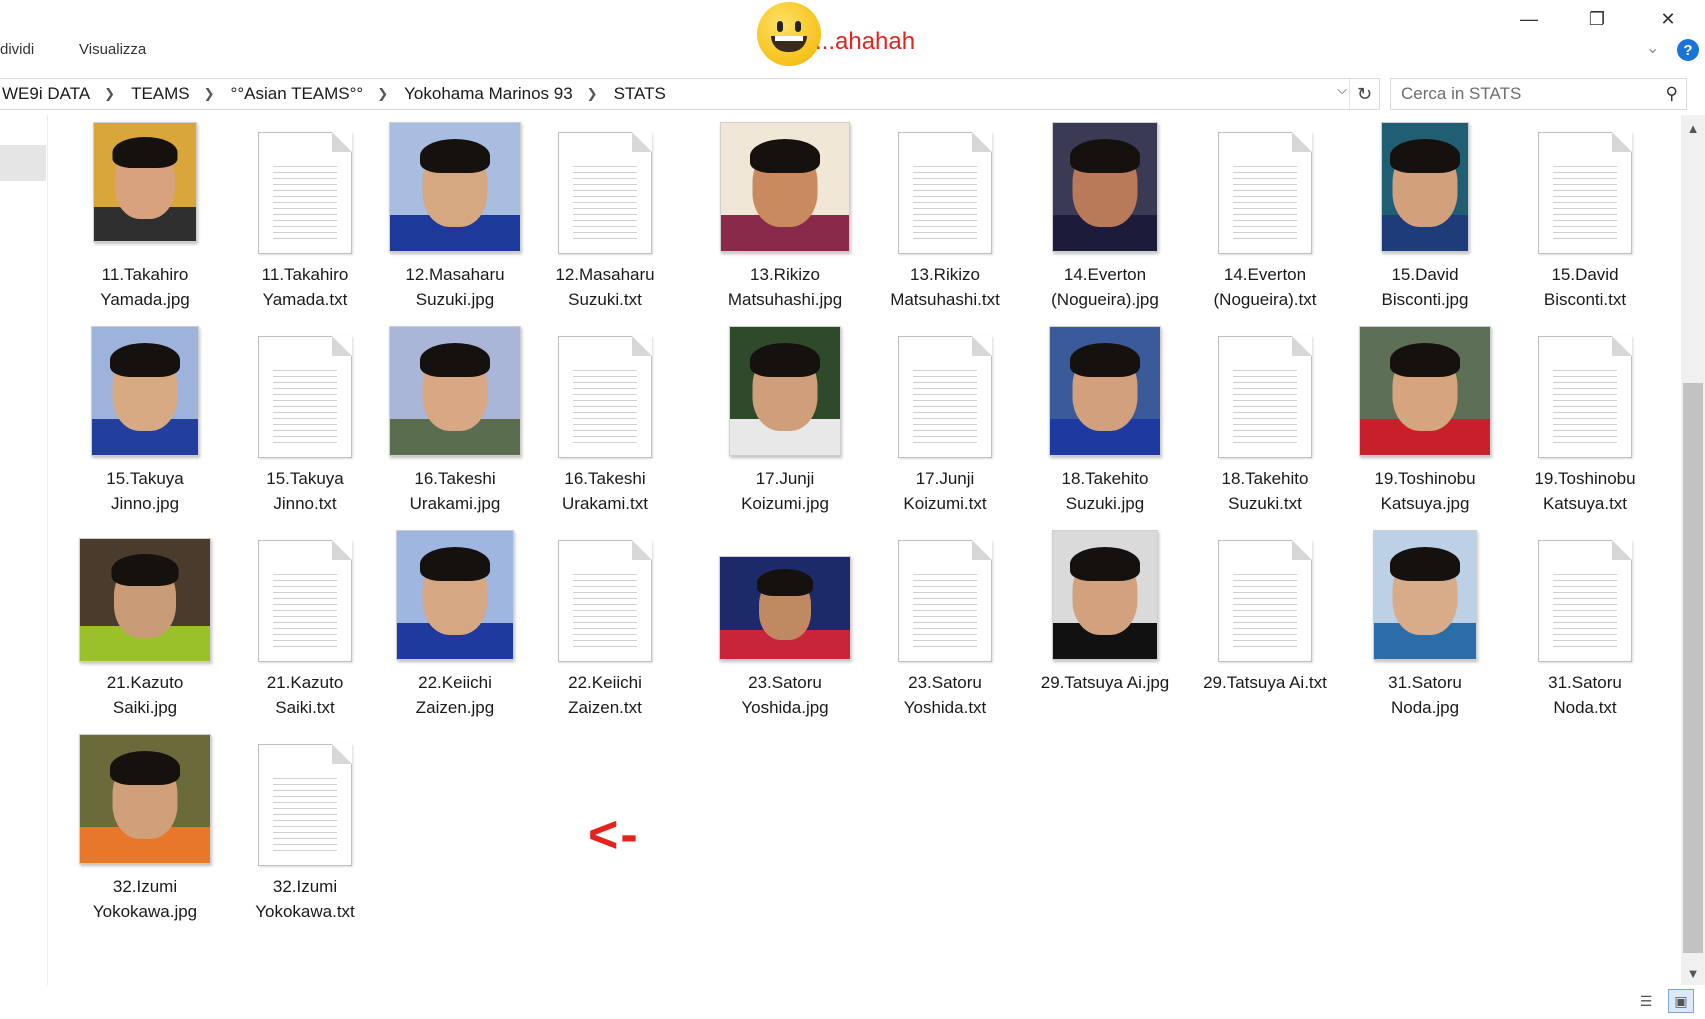 Image resolution: width=1705 pixels, height=1019 pixels. Describe the element at coordinates (305, 222) in the screenshot. I see `file-item-text: 11.Takahiro Yamada.txt` at that location.